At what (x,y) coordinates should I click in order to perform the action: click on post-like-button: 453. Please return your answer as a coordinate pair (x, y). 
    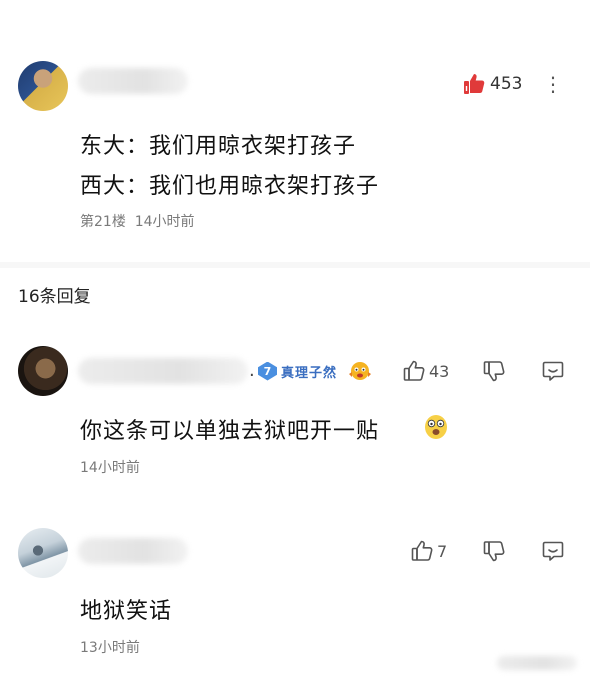
    Looking at the image, I should click on (492, 84).